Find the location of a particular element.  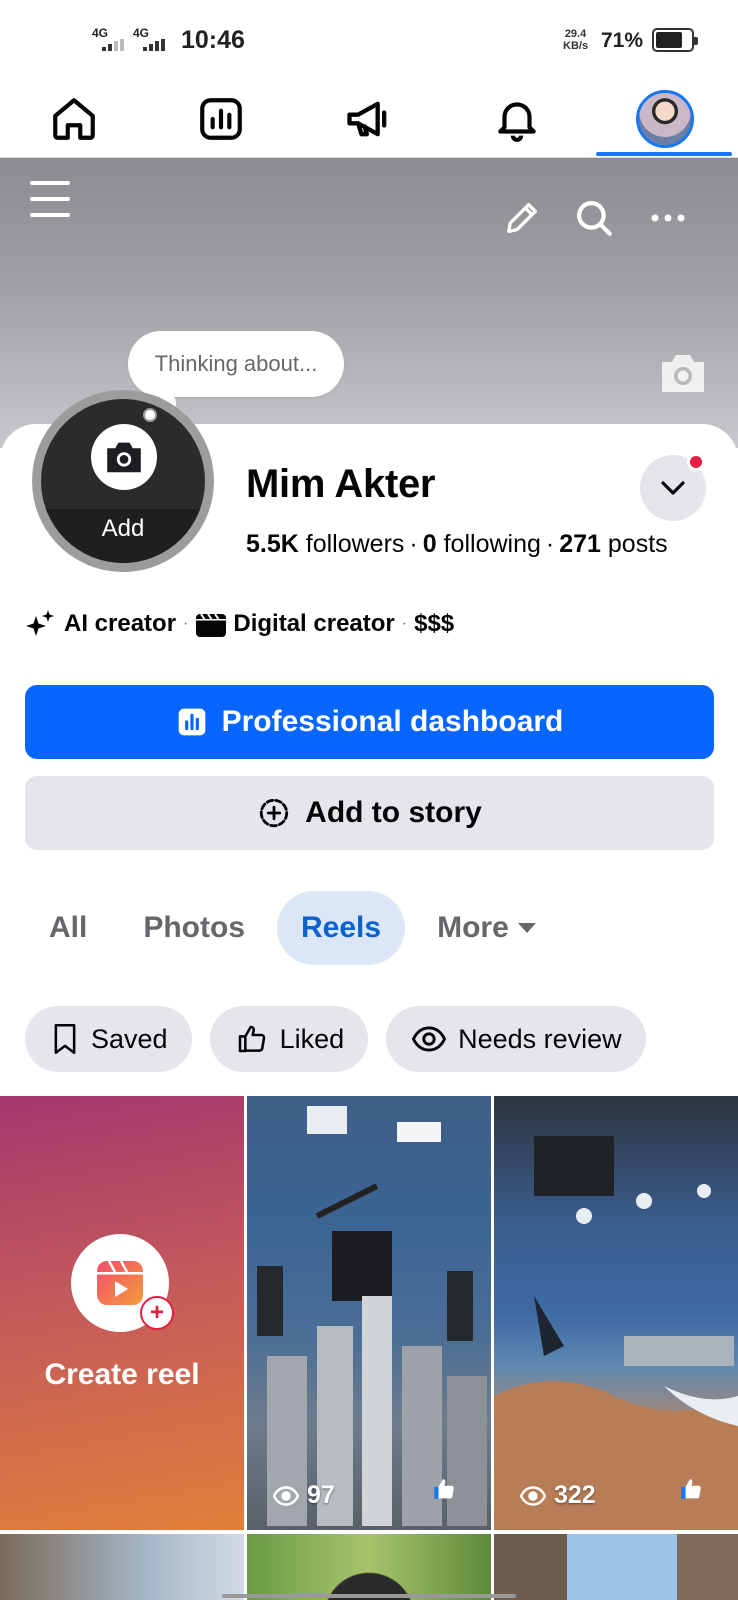

tab-reels-label: Reels is located at coordinates (341, 927).